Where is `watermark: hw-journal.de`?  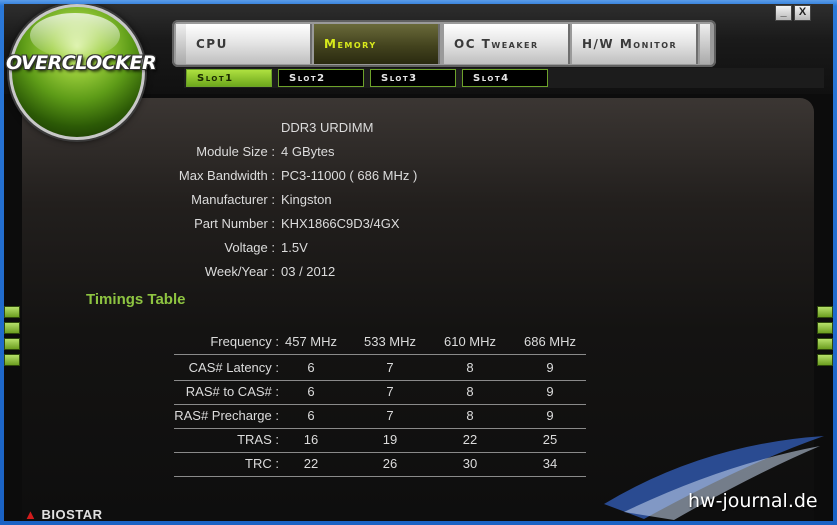
watermark: hw-journal.de is located at coordinates (753, 501).